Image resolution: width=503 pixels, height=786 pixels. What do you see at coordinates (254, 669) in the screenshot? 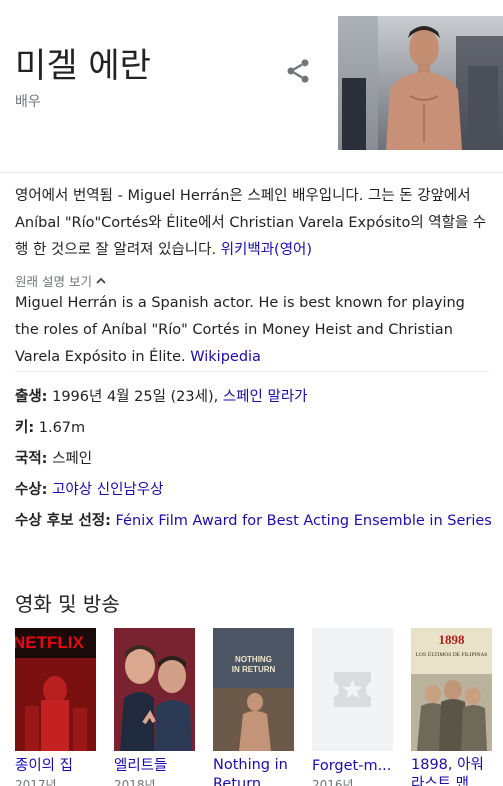
I see `poster-title-line-2: IN RETURN` at bounding box center [254, 669].